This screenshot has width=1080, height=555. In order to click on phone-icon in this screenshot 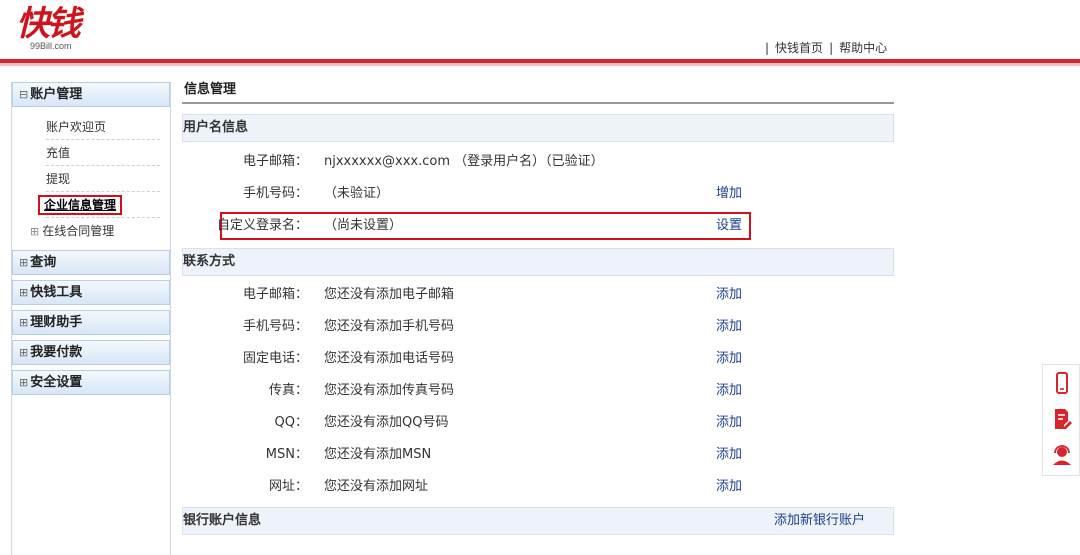, I will do `click(1062, 383)`.